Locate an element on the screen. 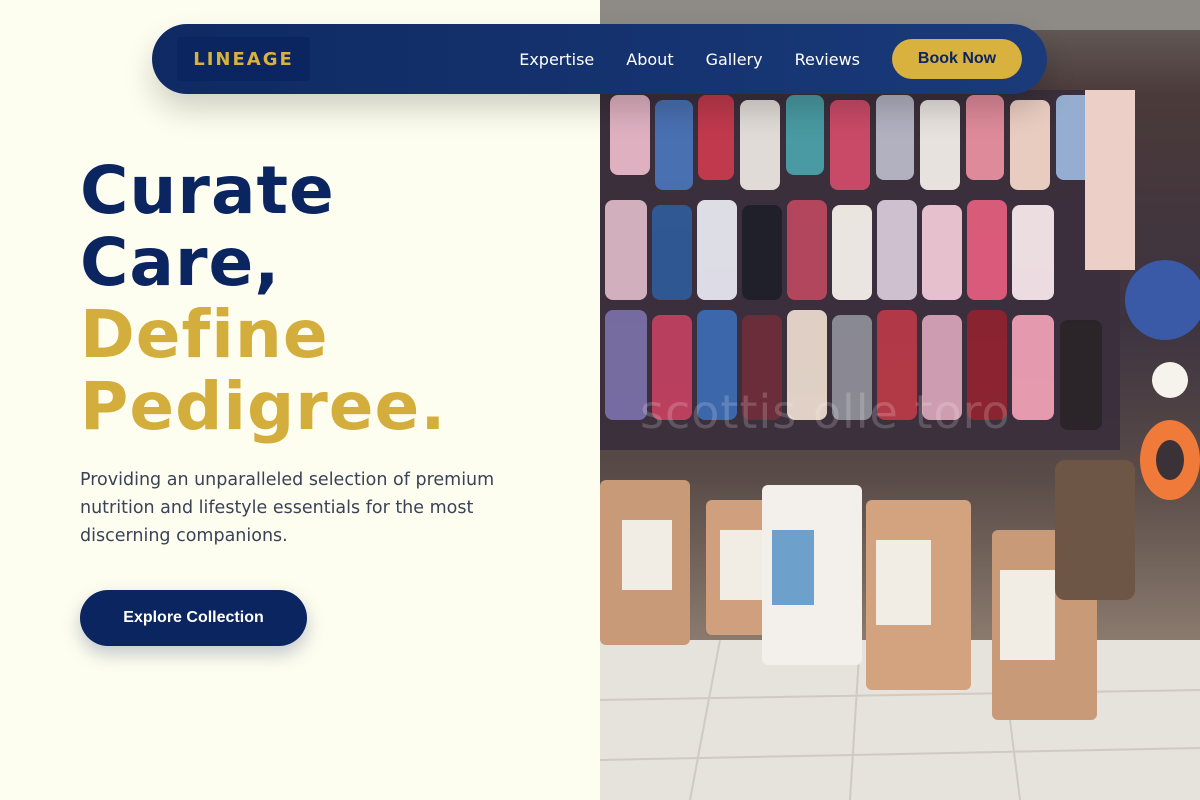 This screenshot has width=1200, height=800. nav-link-about: About is located at coordinates (649, 59).